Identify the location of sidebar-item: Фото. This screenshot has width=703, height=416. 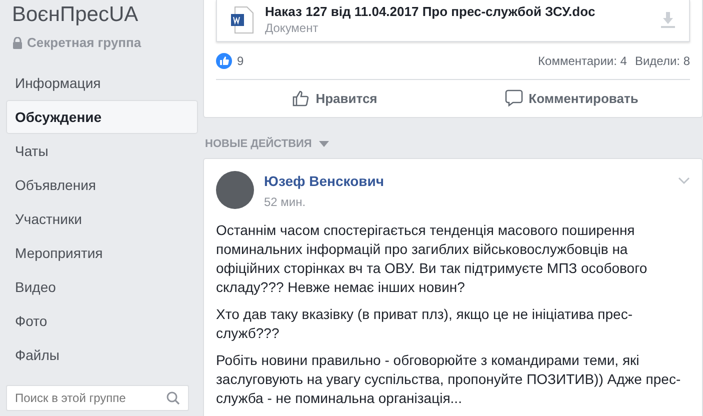
(102, 321).